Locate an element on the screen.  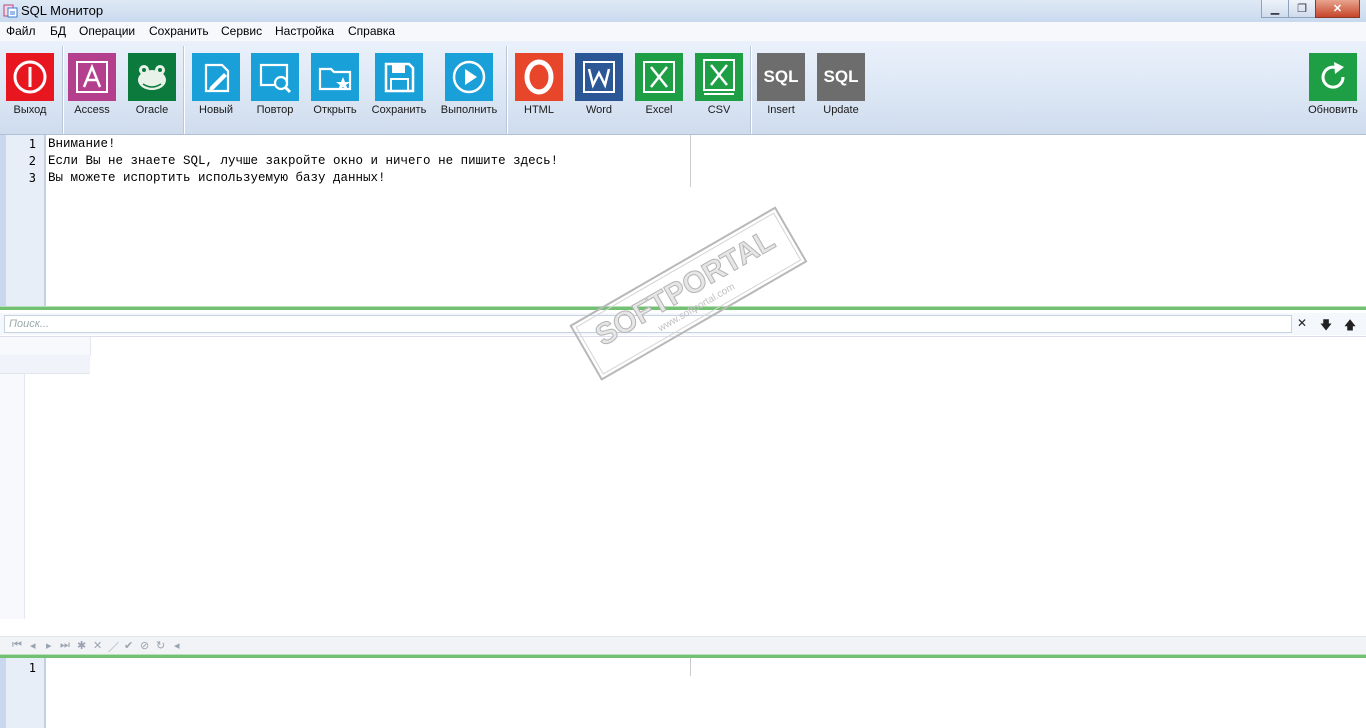
line-number-gutter: 1 is located at coordinates (23, 693).